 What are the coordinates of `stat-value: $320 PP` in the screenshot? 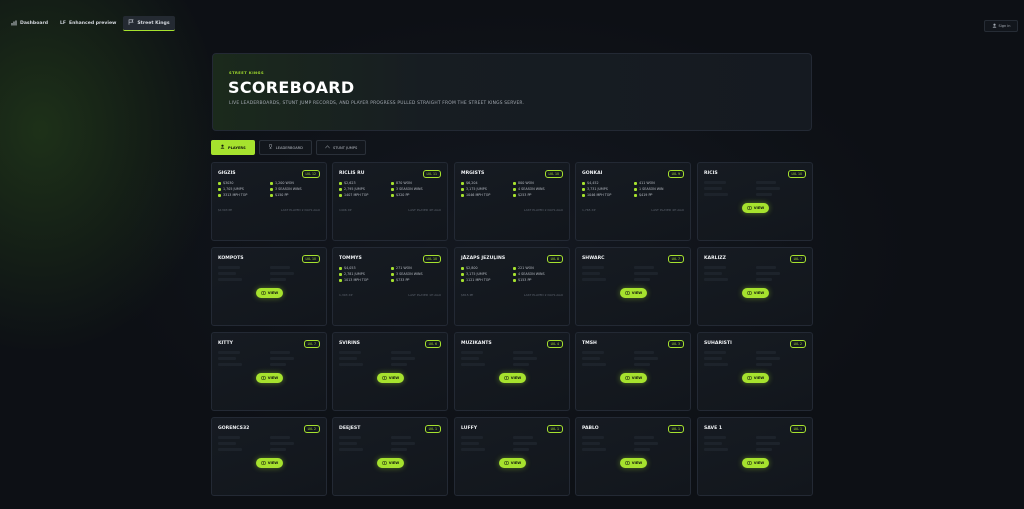 It's located at (403, 195).